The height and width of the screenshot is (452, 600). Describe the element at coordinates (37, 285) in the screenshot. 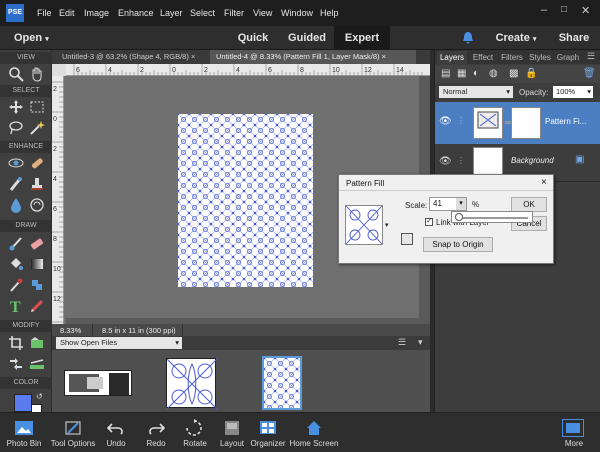

I see `custom-shape-tool-icon` at that location.